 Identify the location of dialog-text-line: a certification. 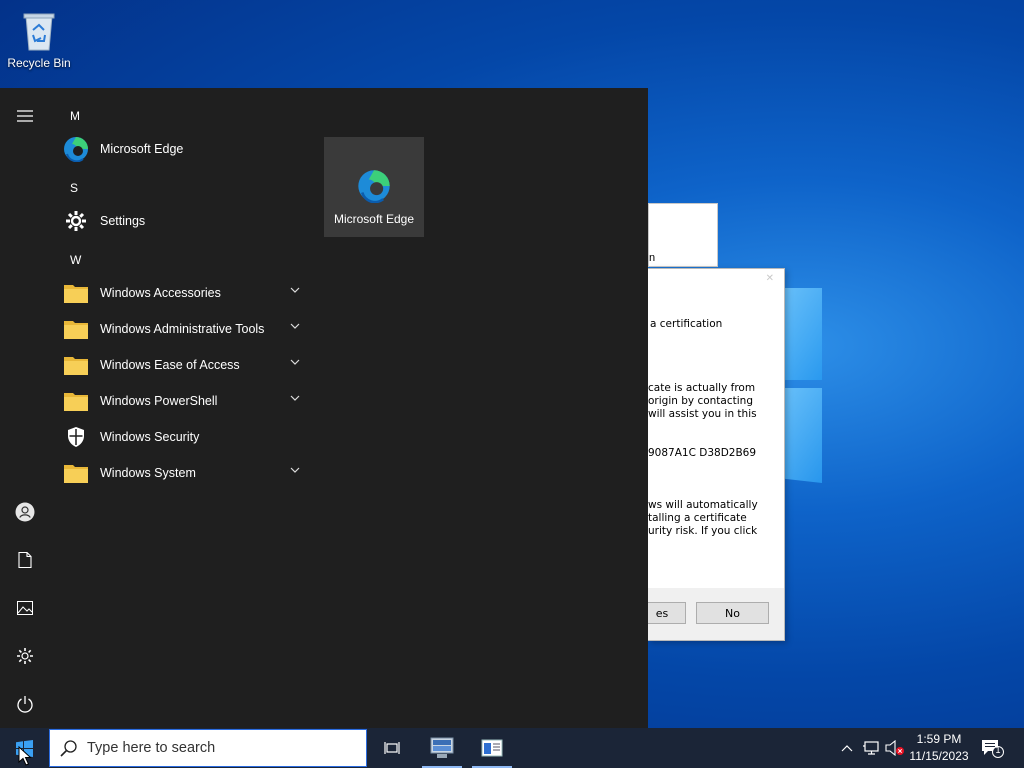
(686, 324).